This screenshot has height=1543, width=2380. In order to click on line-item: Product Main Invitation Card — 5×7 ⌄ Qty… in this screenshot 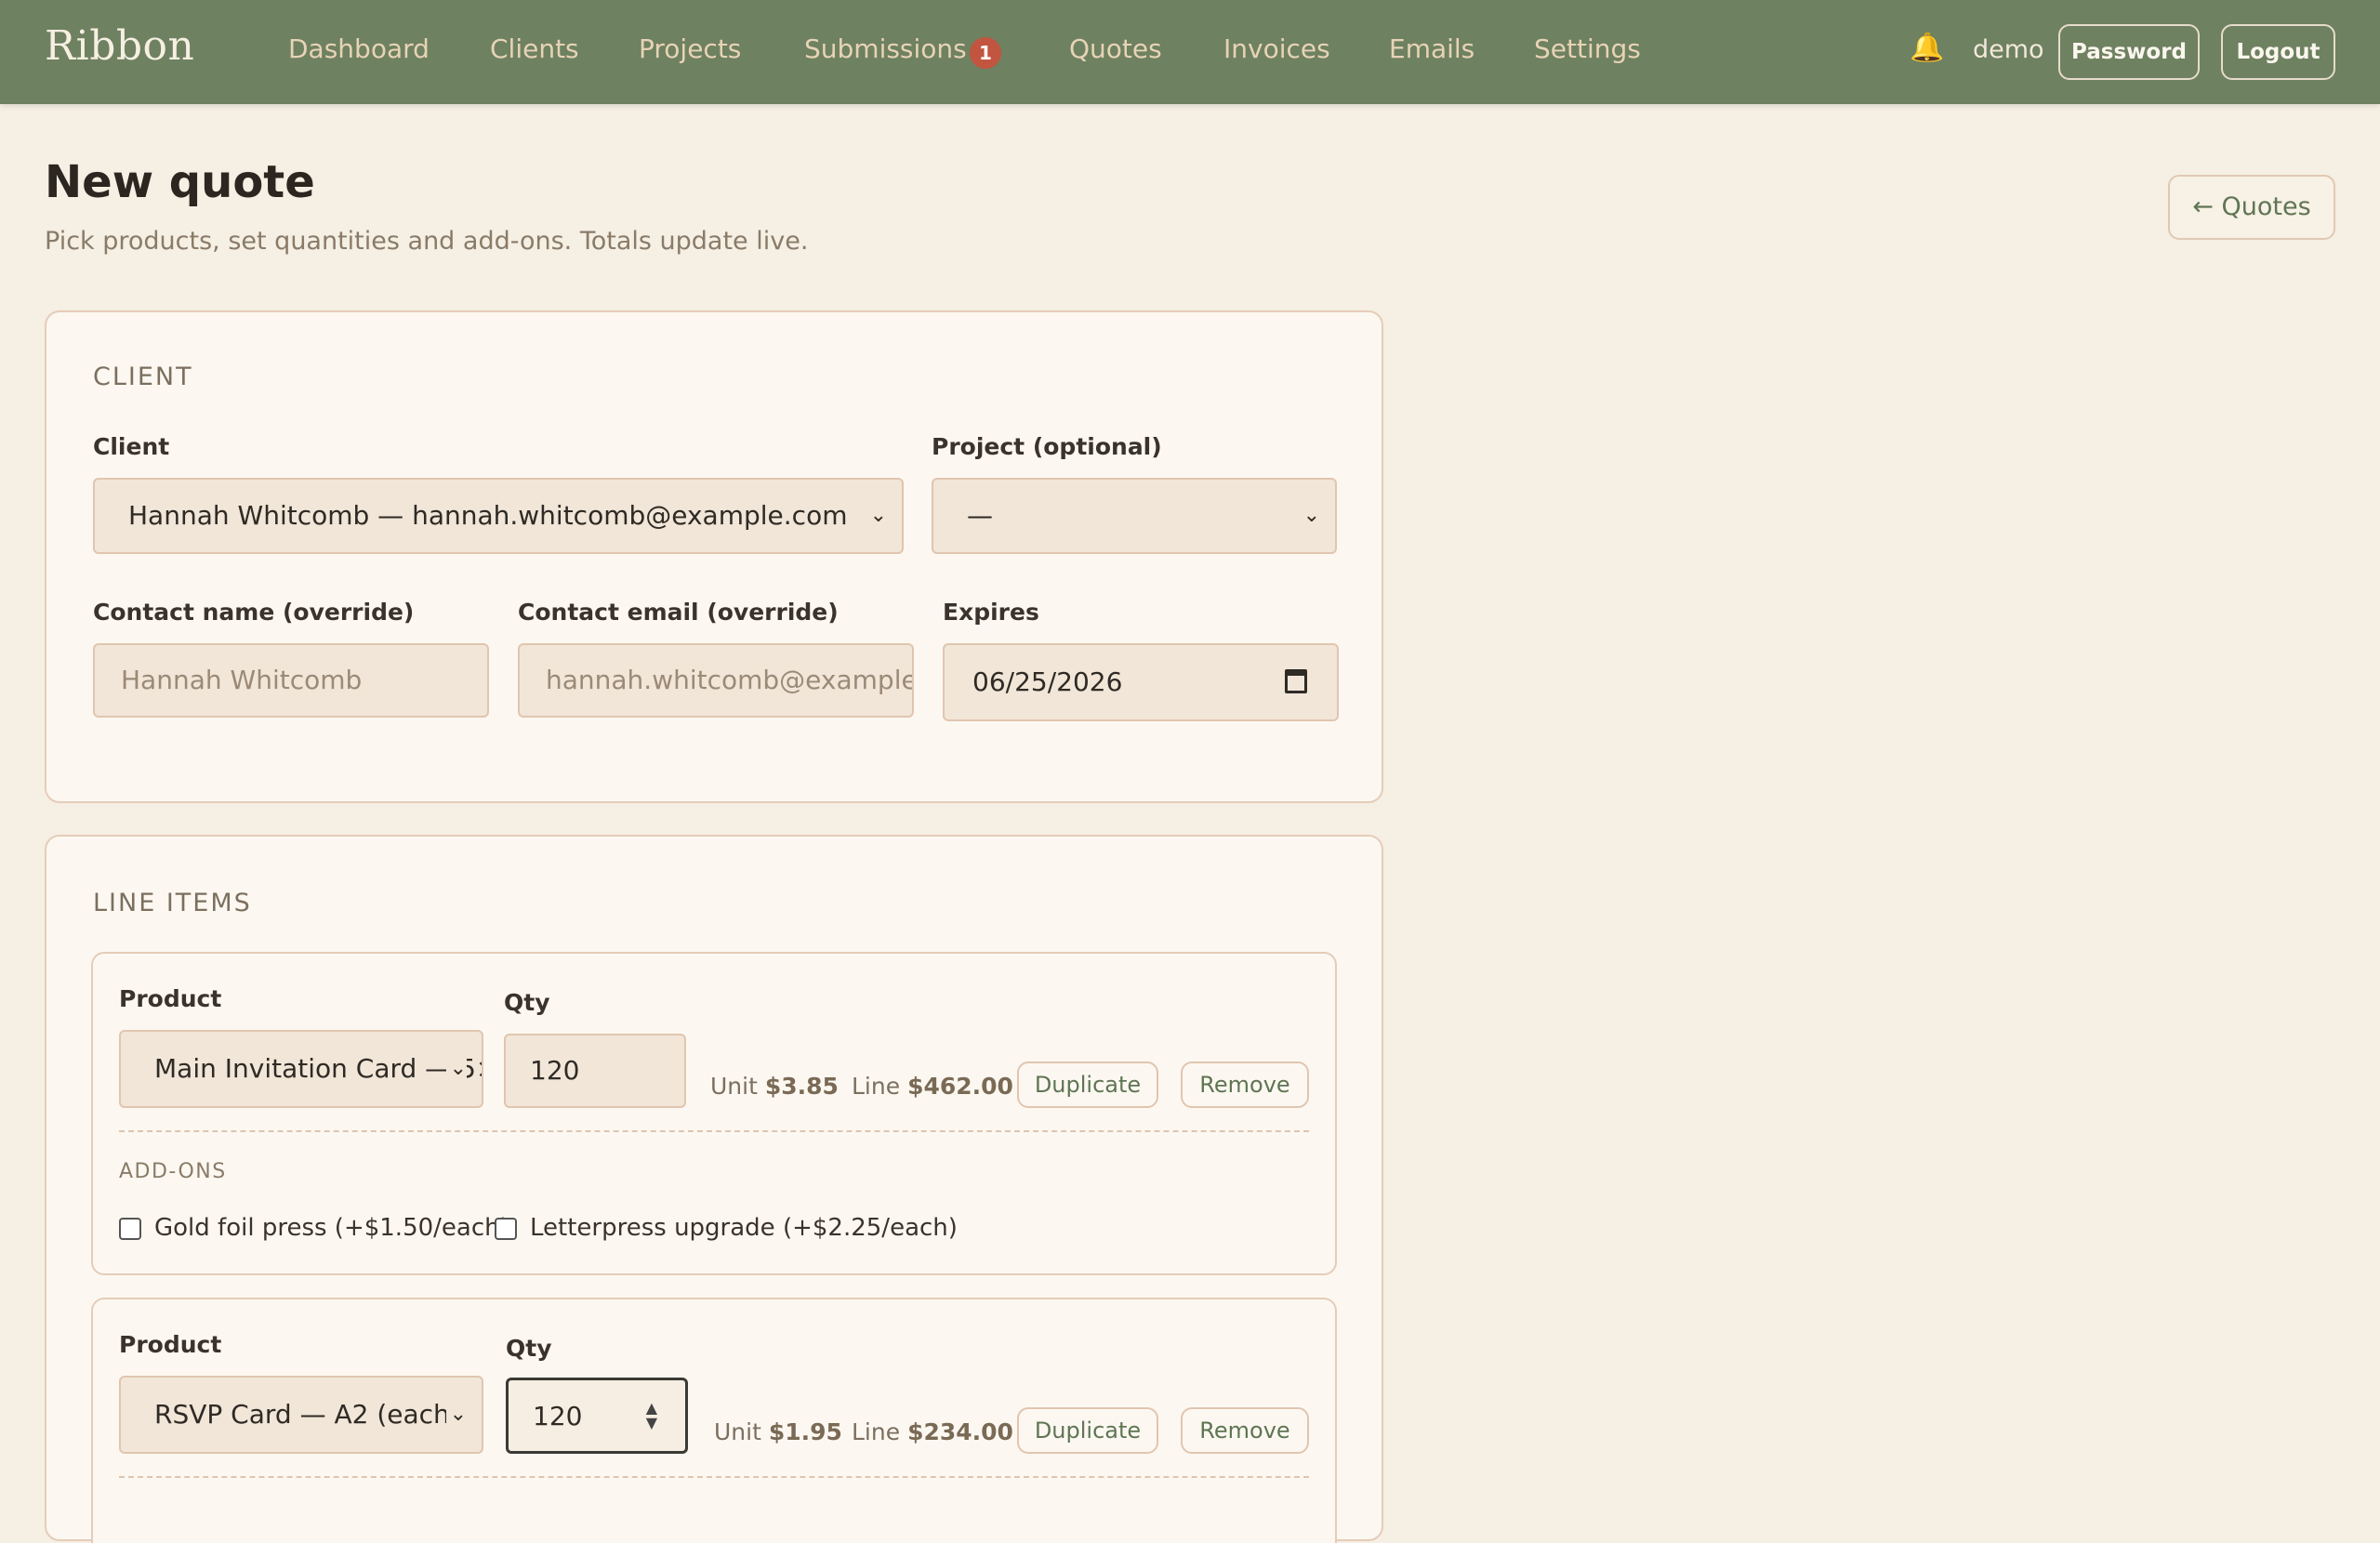, I will do `click(714, 1113)`.